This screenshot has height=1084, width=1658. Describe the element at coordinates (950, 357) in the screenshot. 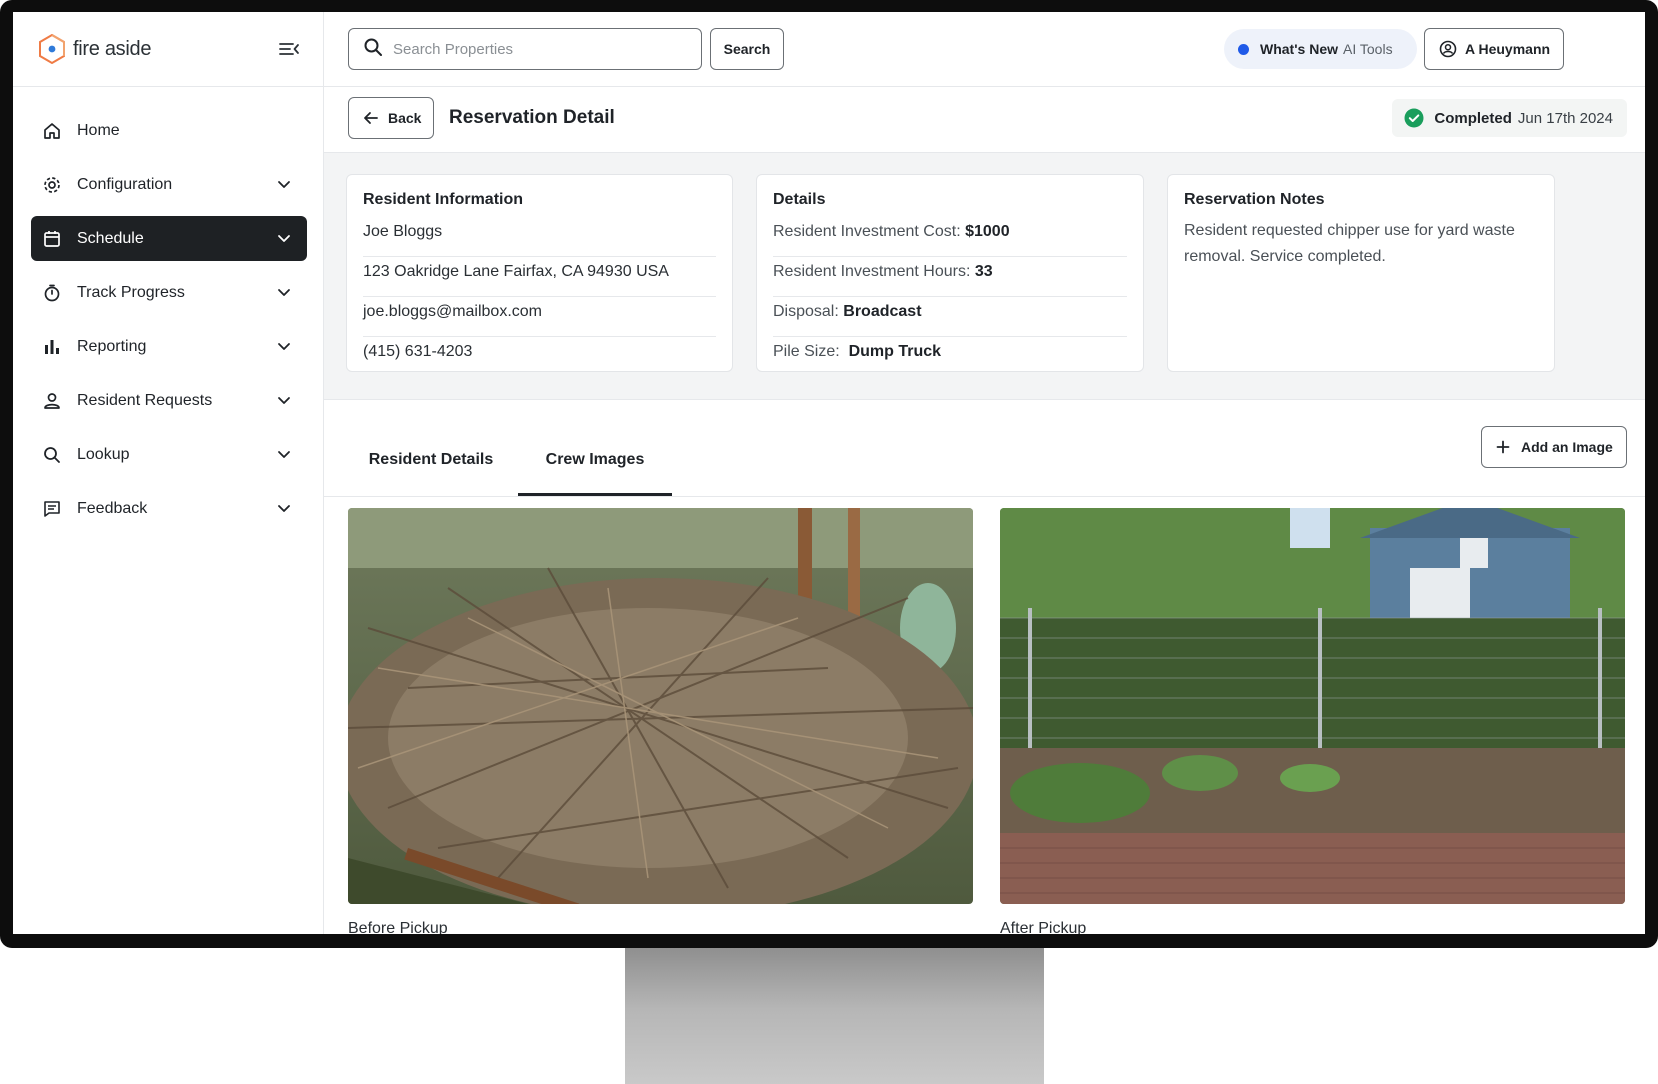

I see `detail-row: Pile Size: Dump Truck` at that location.